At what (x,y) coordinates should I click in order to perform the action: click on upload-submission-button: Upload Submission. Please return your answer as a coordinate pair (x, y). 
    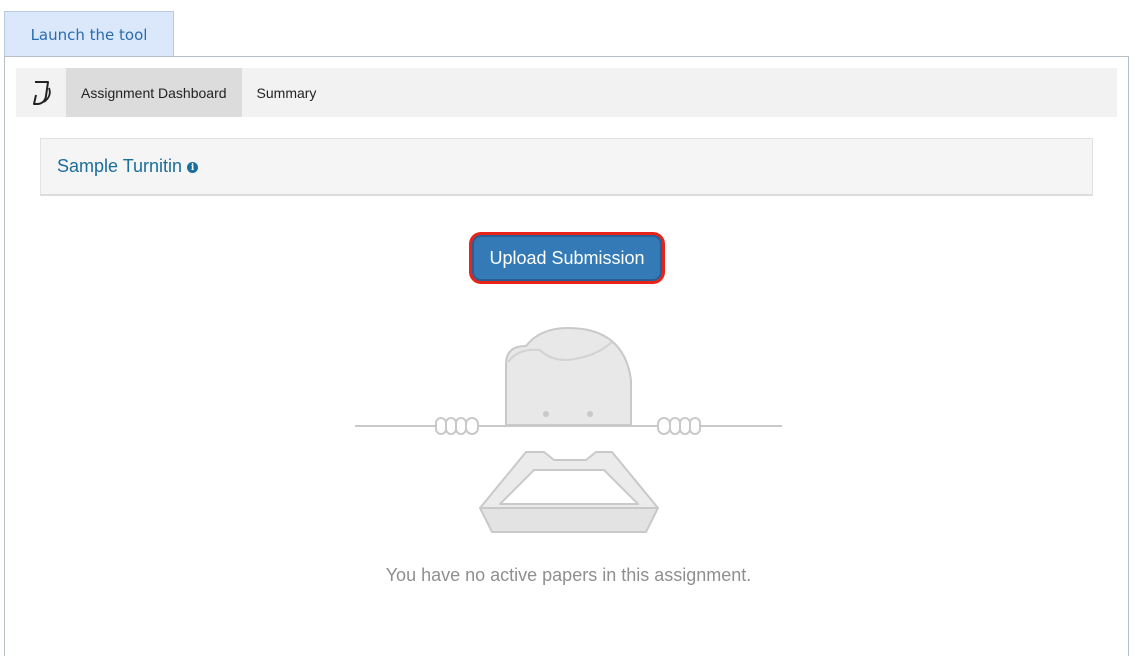
    Looking at the image, I should click on (567, 258).